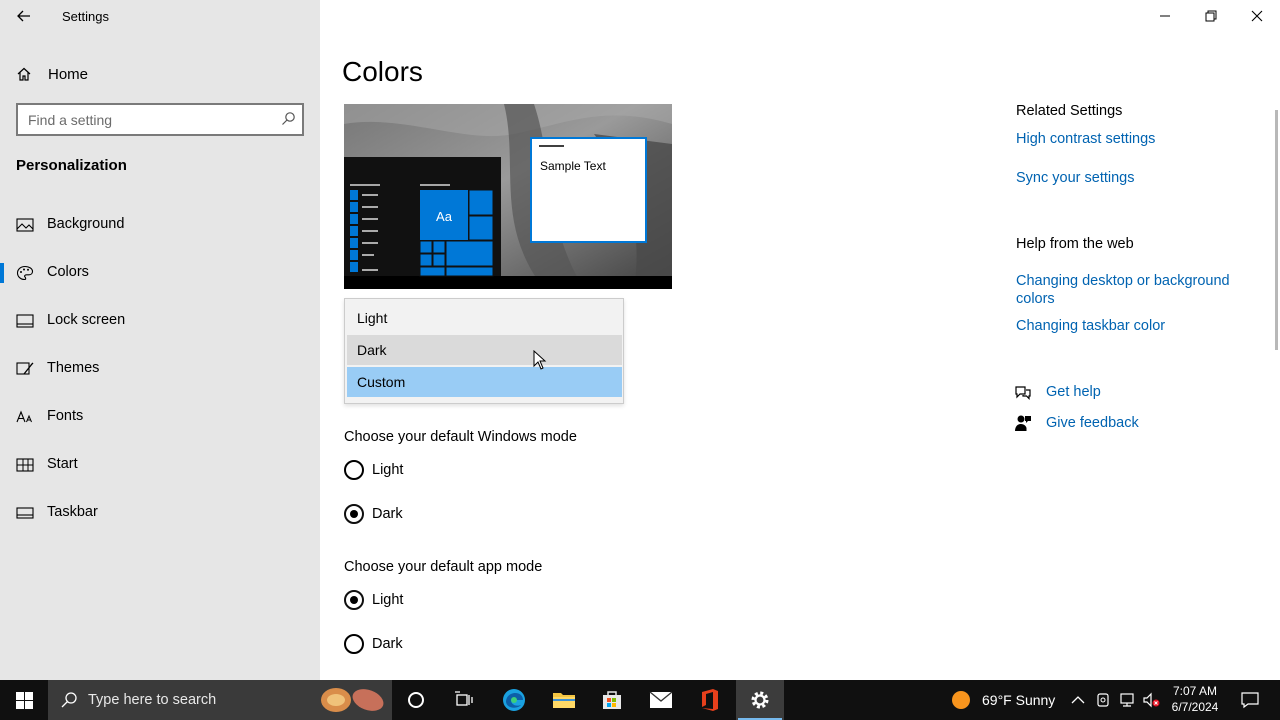 This screenshot has height=720, width=1280. What do you see at coordinates (352, 700) in the screenshot?
I see `search-highlight-icon` at bounding box center [352, 700].